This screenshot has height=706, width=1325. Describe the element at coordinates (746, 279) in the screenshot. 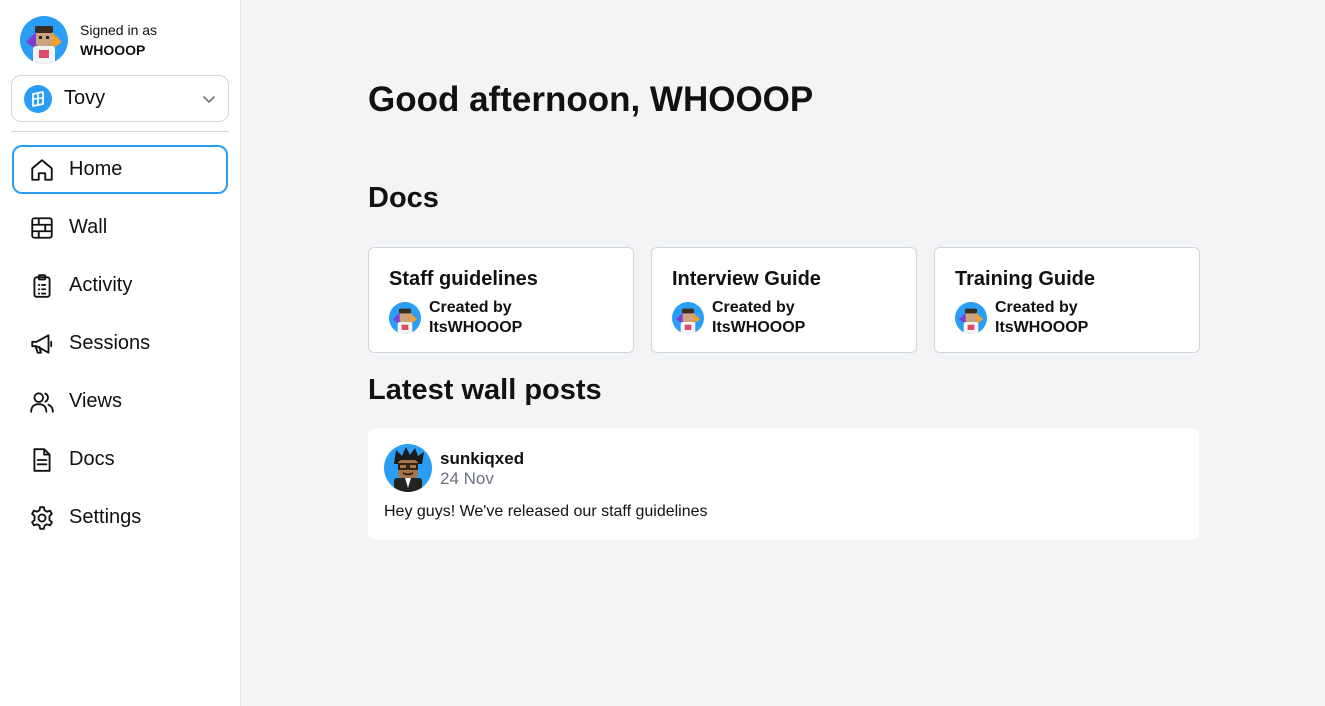

I see `doc-title: Interview Guide` at that location.